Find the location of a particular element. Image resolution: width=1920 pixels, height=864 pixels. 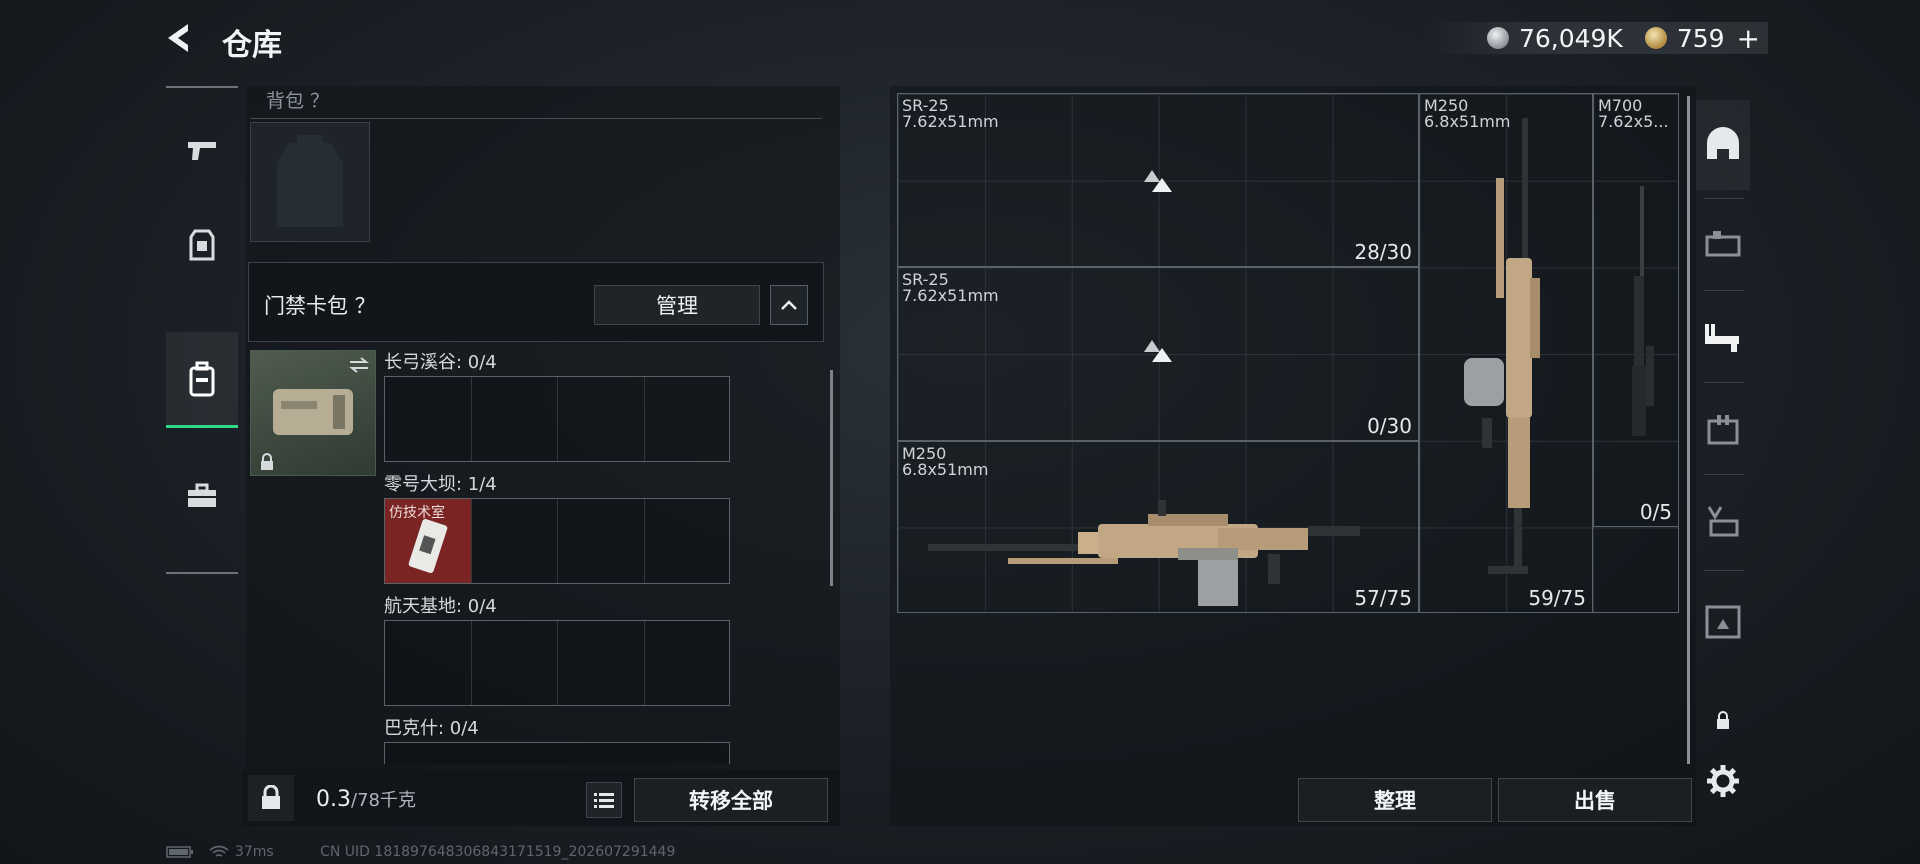

weapon-rack-icon is located at coordinates (1722, 338).